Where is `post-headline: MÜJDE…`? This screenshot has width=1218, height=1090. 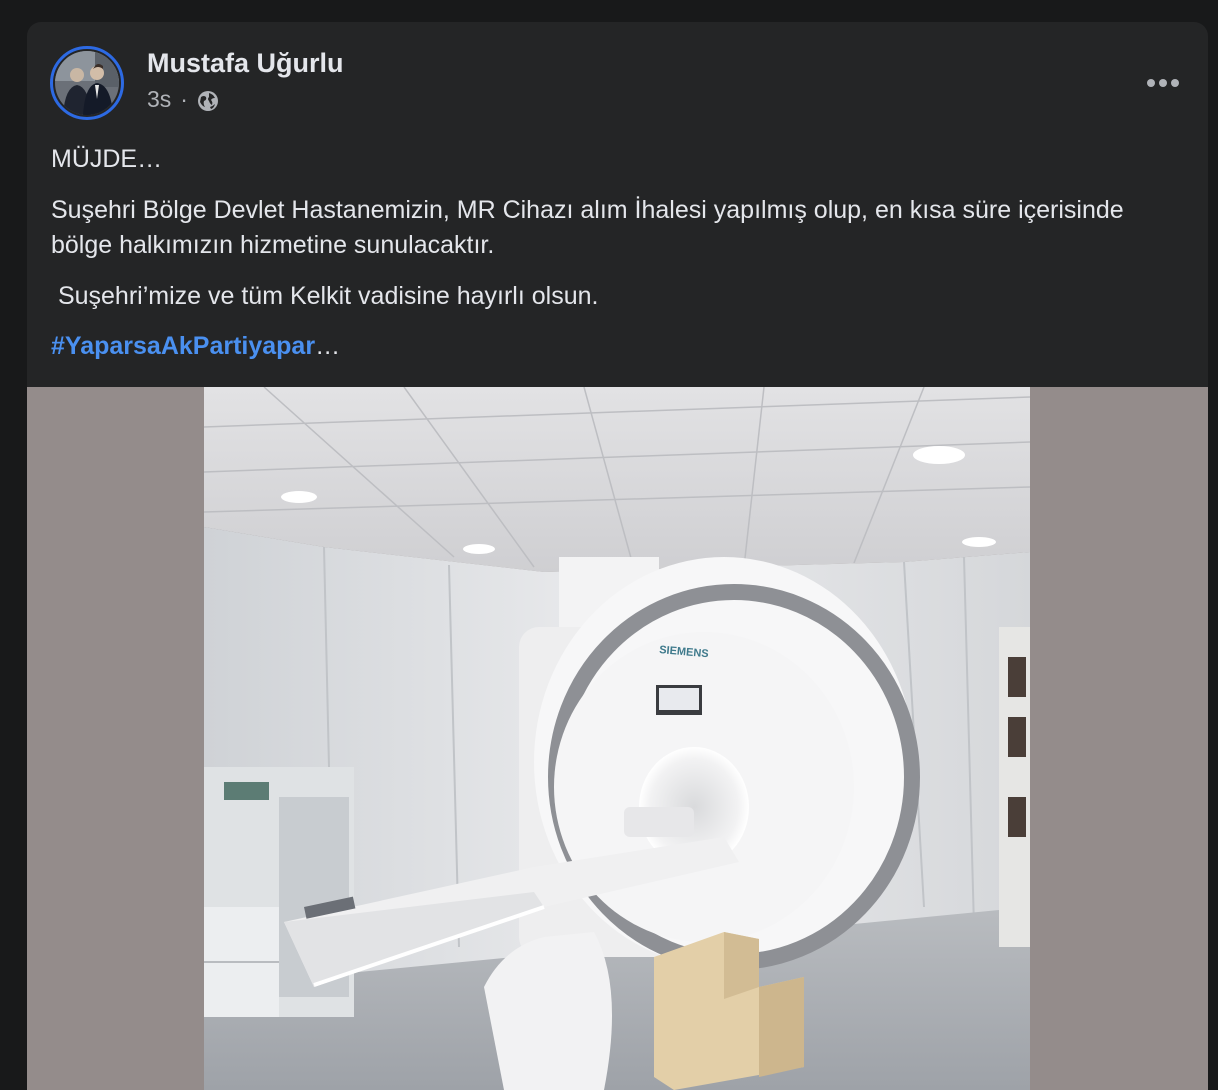 post-headline: MÜJDE… is located at coordinates (107, 159).